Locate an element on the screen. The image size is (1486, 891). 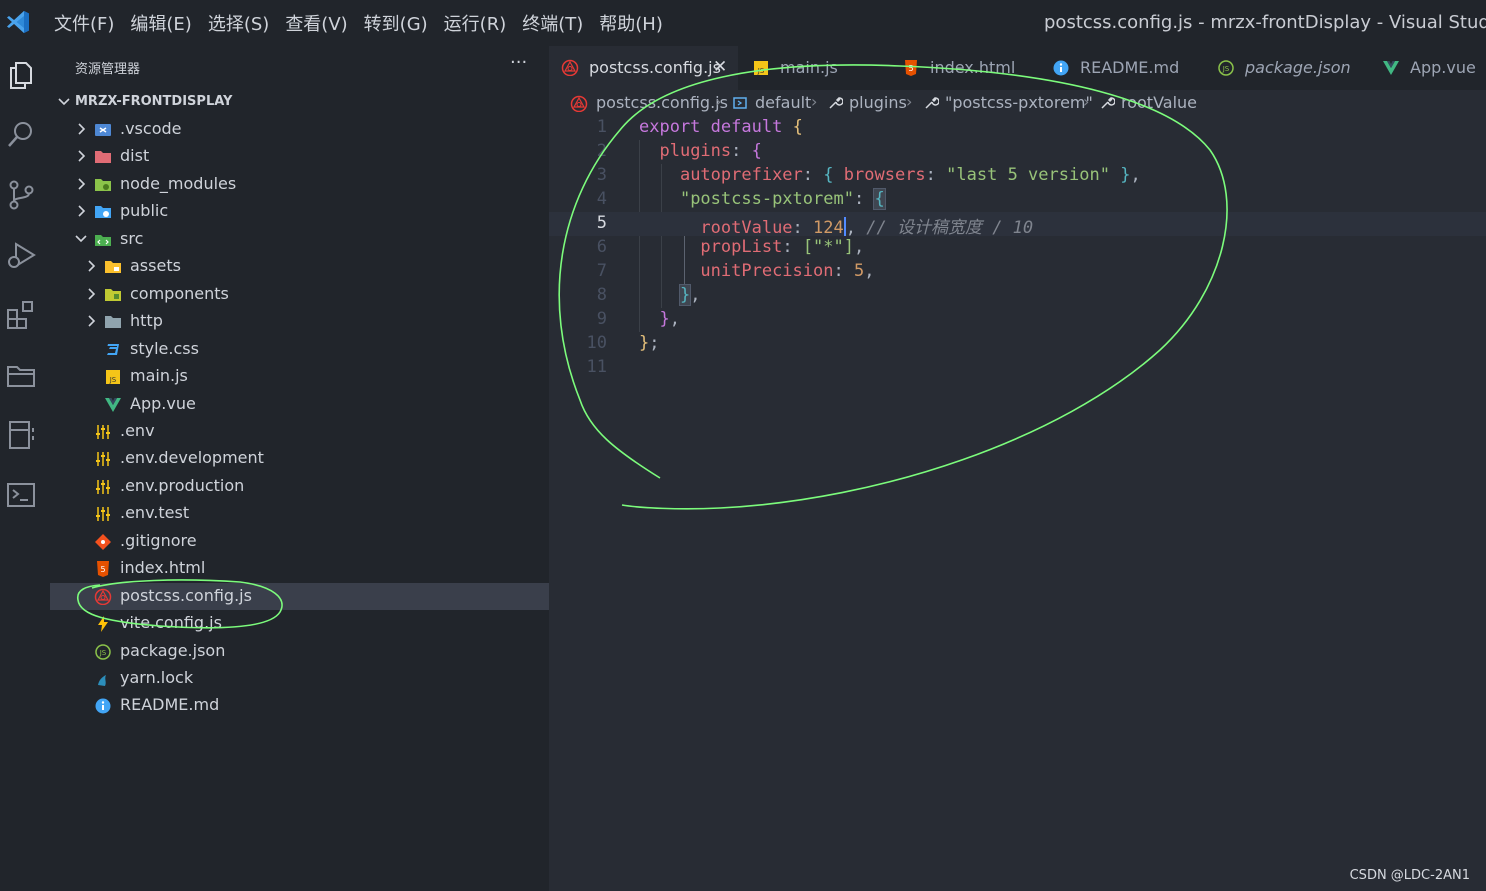
code-line: 9 }, is located at coordinates (1017, 320).